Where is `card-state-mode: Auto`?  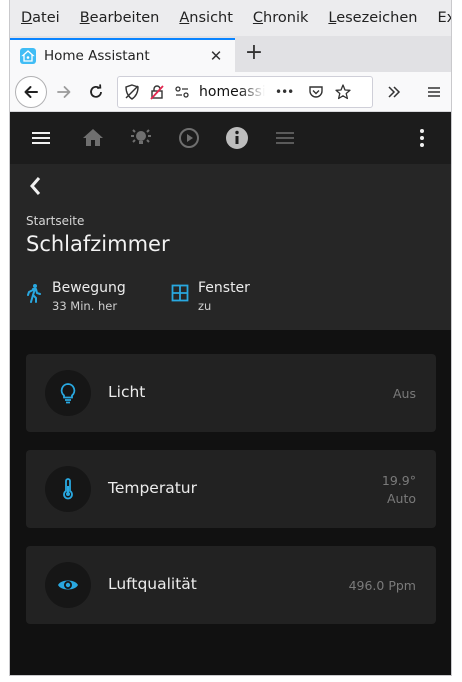
card-state-mode: Auto is located at coordinates (401, 498).